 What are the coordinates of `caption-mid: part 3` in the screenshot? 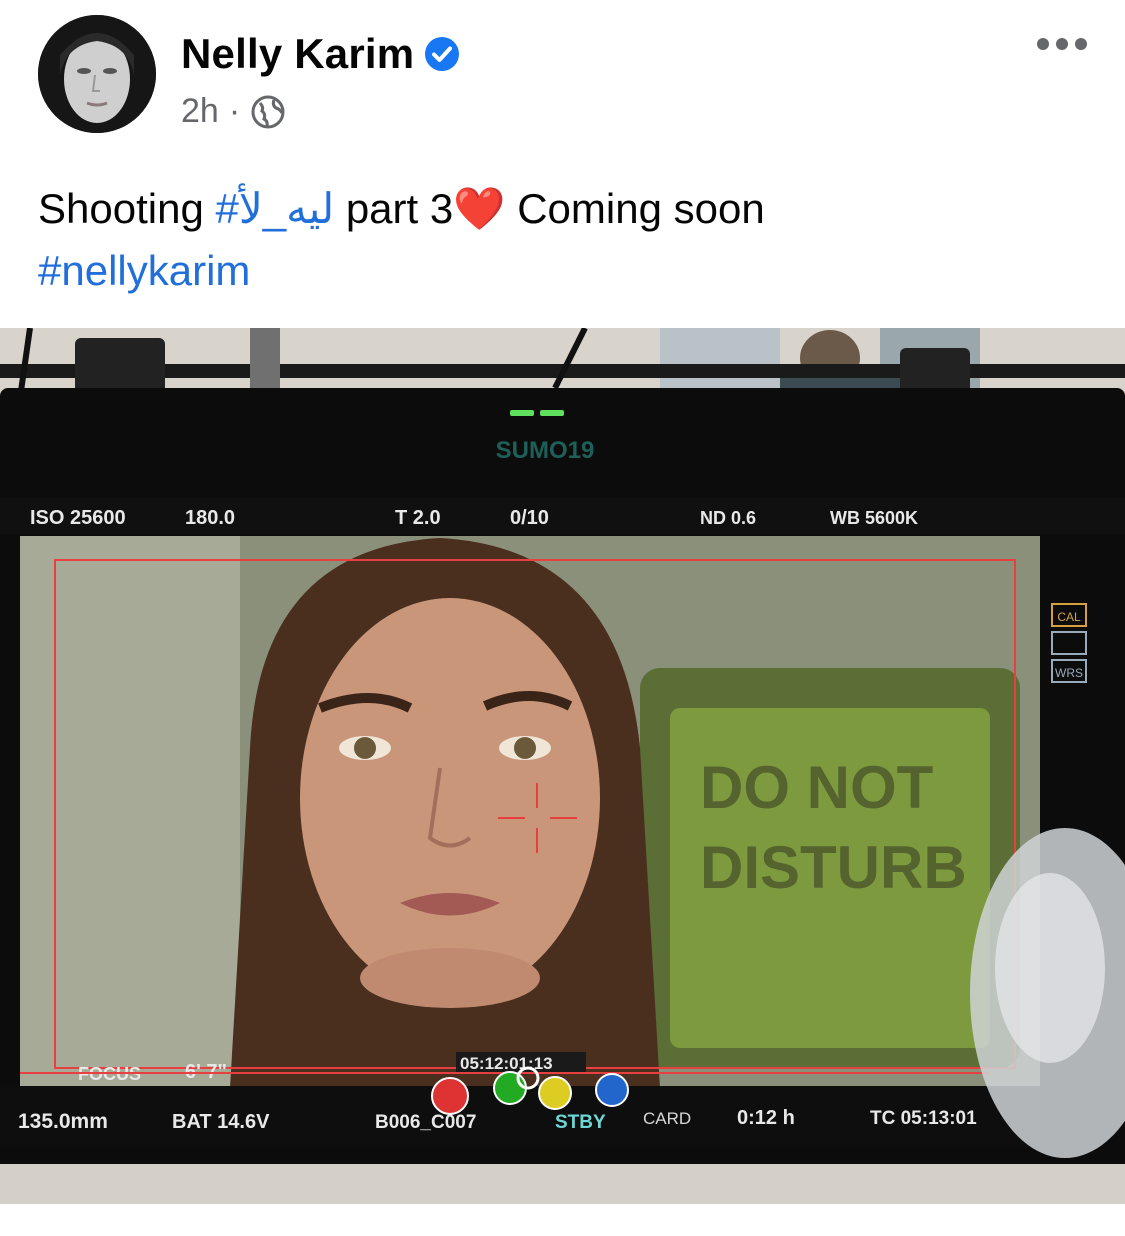 It's located at (399, 208).